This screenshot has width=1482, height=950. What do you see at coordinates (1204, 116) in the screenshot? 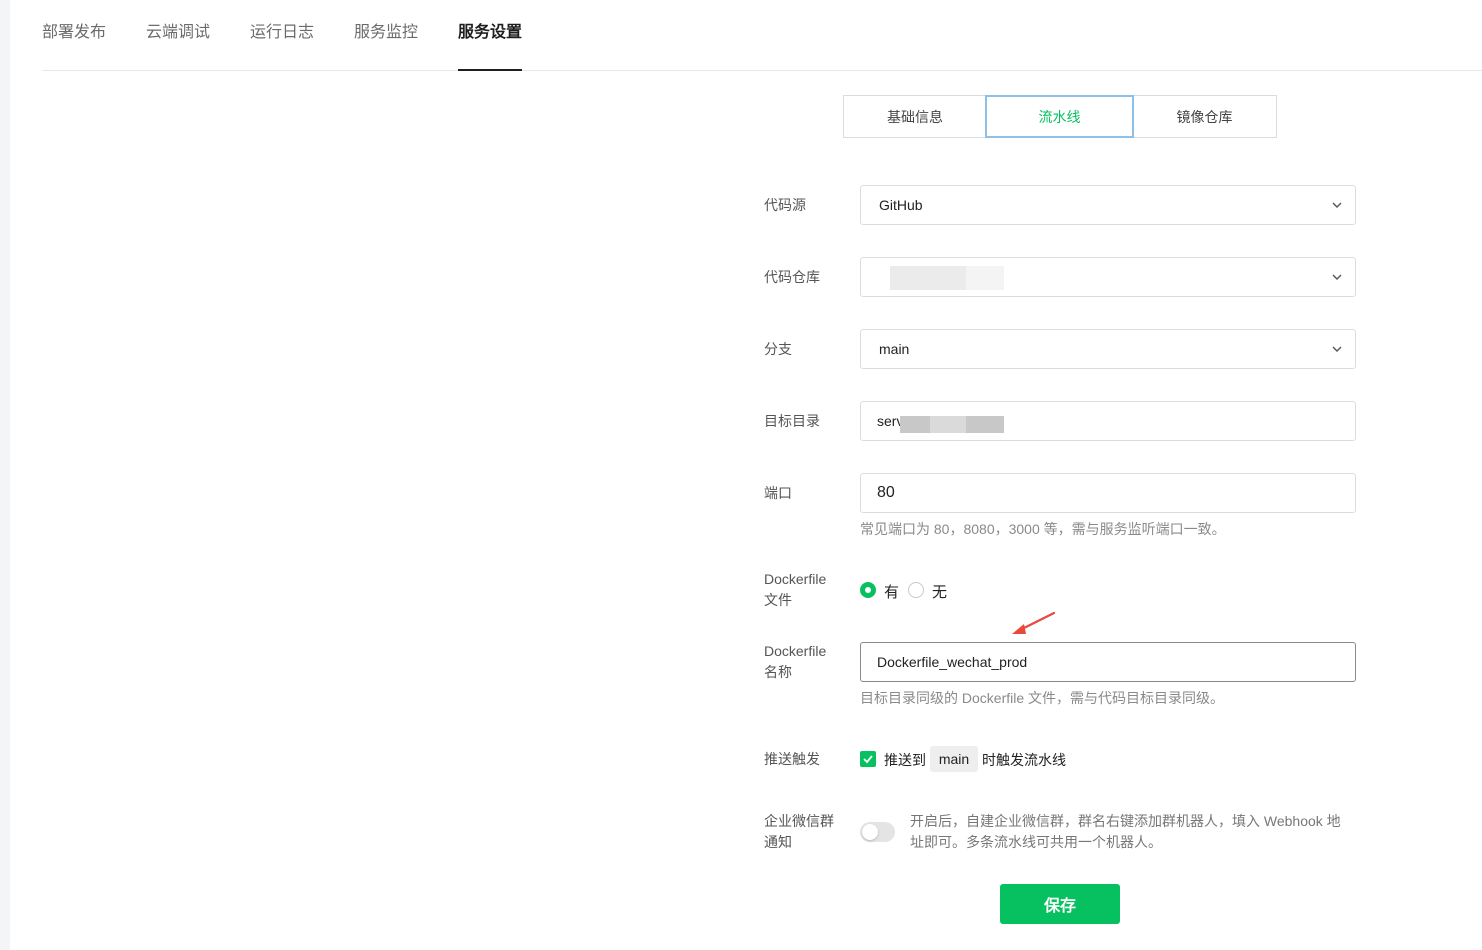
I see `segment-image-repo: 镜像仓库` at bounding box center [1204, 116].